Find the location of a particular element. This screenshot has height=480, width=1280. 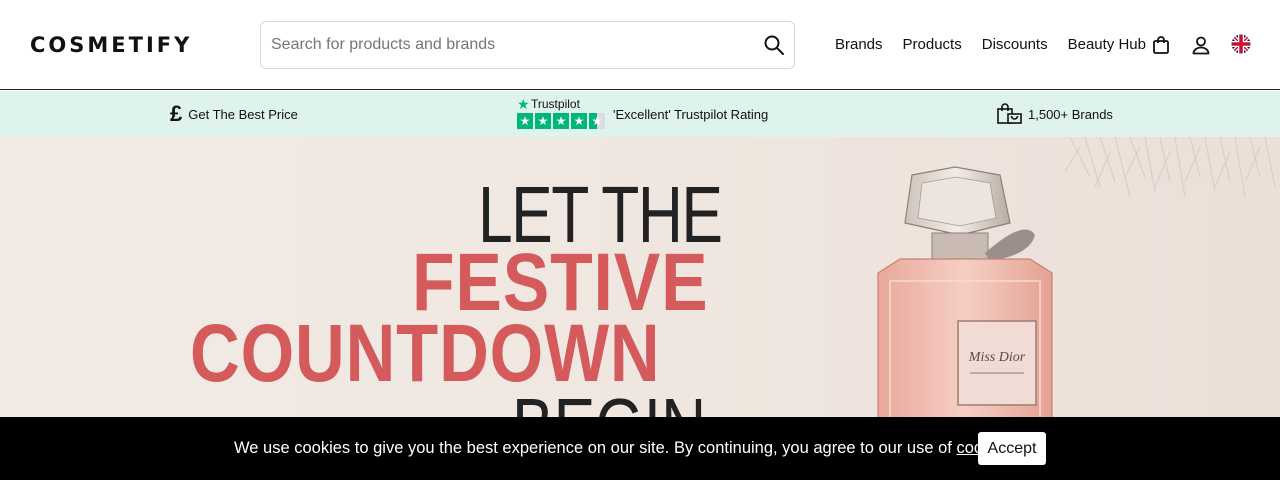

usp-price-text: Get The Best Price is located at coordinates (243, 114).